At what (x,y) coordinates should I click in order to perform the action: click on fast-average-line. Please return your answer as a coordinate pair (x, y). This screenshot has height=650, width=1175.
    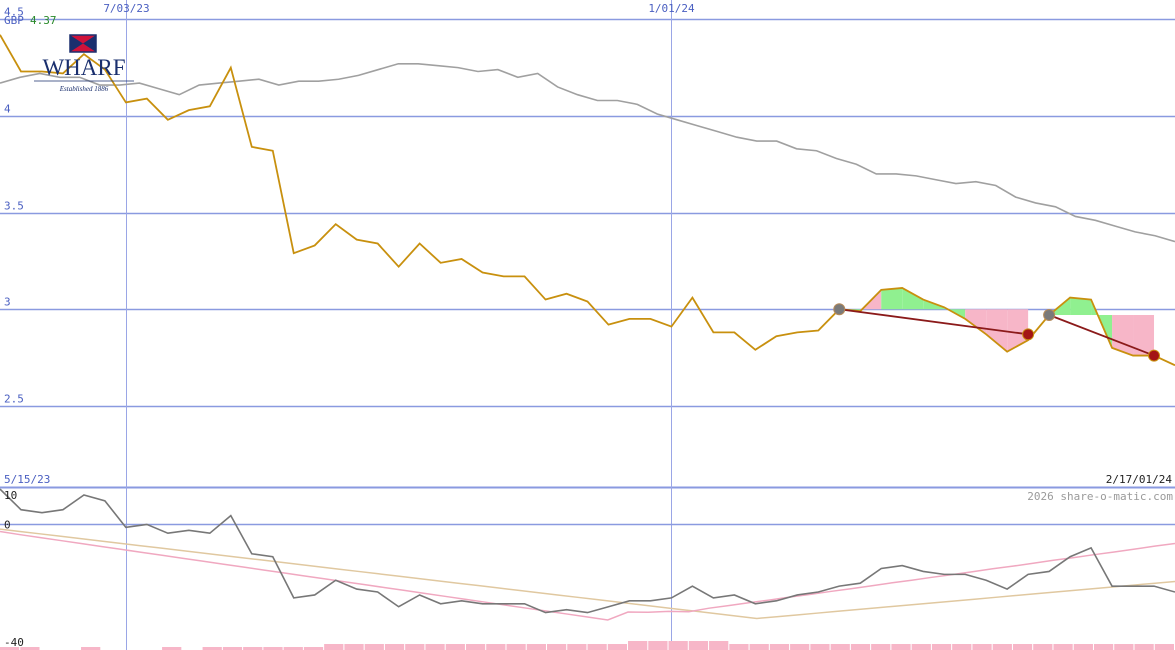
    Looking at the image, I should click on (587, 575).